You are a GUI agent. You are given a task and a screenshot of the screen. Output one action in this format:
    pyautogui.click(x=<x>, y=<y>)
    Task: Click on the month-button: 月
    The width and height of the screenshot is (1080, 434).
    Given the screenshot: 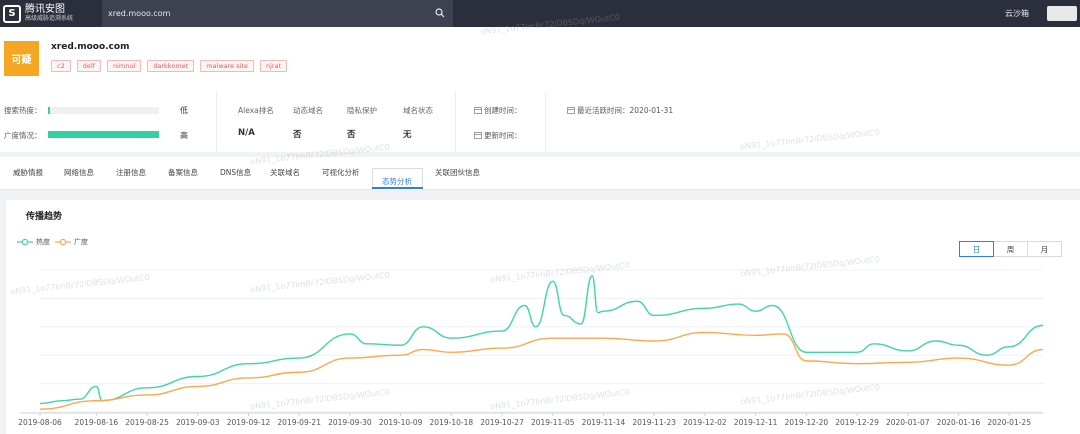 What is the action you would take?
    pyautogui.click(x=1044, y=249)
    